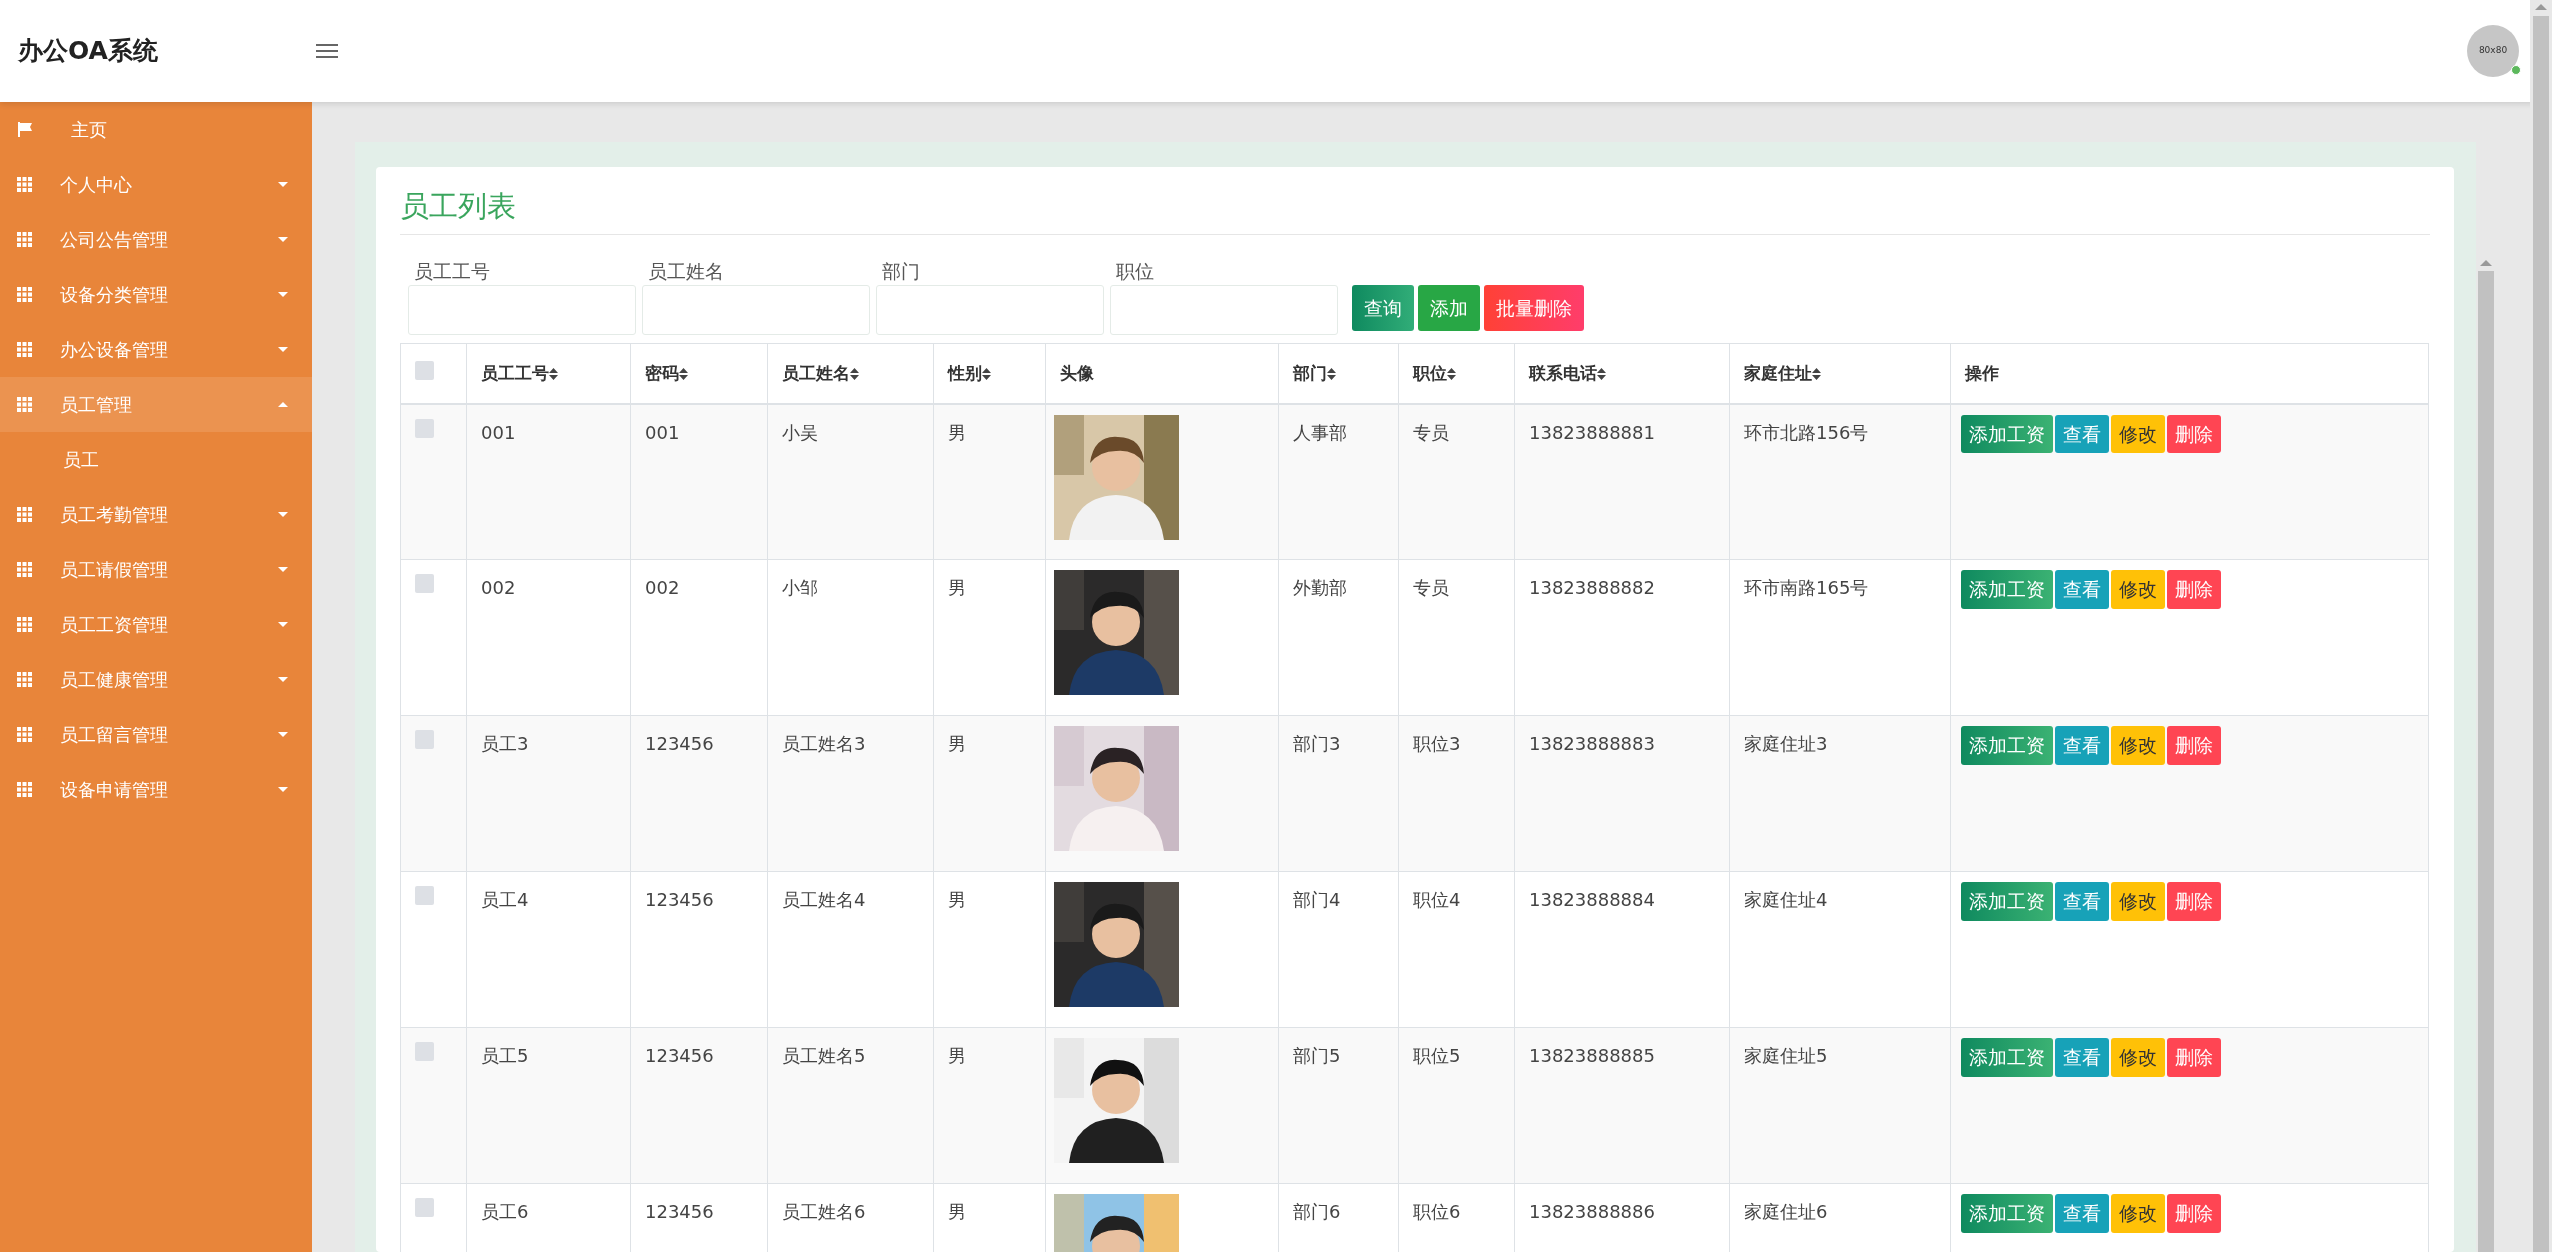 This screenshot has height=1252, width=2552. I want to click on table-cell: 员工姓名5, so click(850, 1105).